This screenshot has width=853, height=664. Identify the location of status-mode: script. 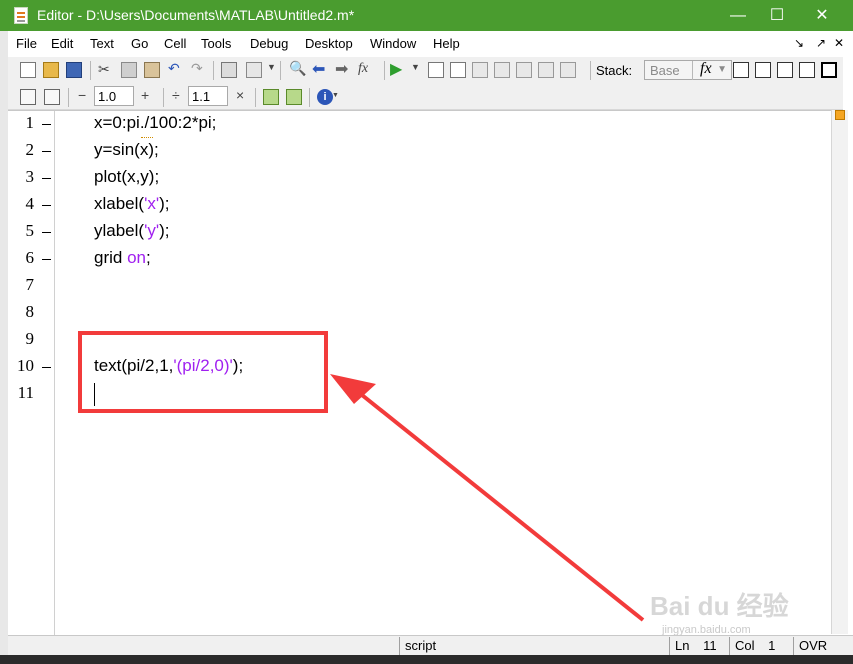
(534, 646).